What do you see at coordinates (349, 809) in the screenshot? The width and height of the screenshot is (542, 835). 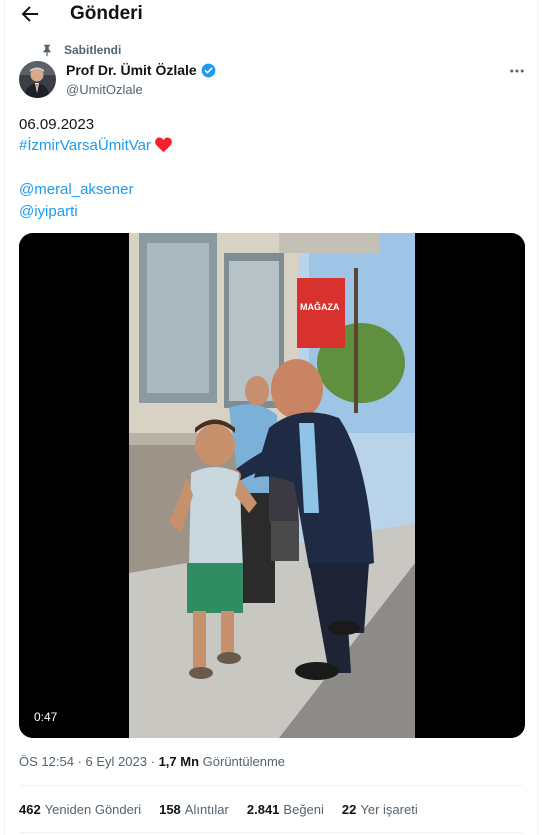 I see `bookmarks-count: 22` at bounding box center [349, 809].